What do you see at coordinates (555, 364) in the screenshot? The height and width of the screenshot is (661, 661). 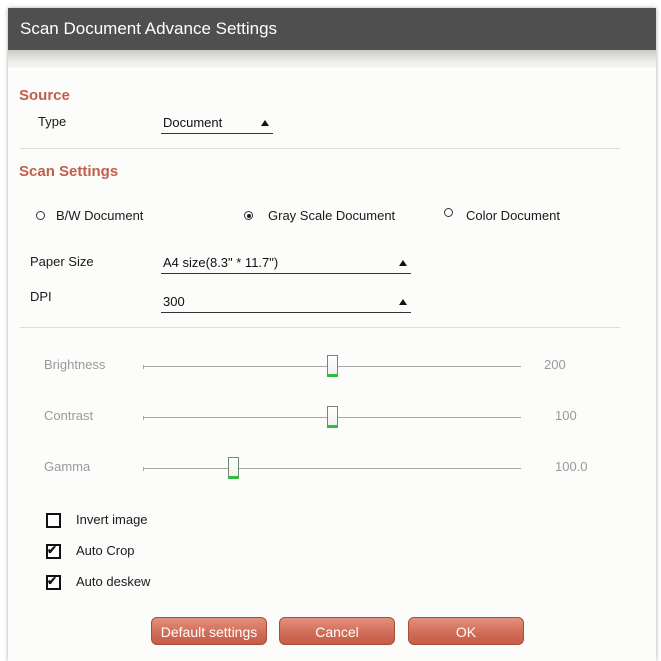 I see `brightness-value: 200` at bounding box center [555, 364].